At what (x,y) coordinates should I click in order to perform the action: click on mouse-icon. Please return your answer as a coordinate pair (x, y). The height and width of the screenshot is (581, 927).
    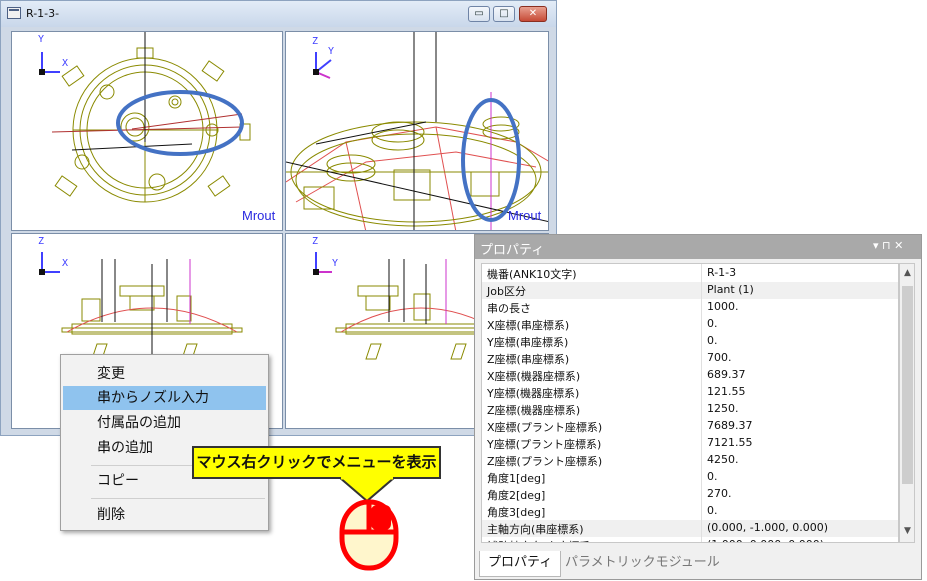
    Looking at the image, I should click on (369, 535).